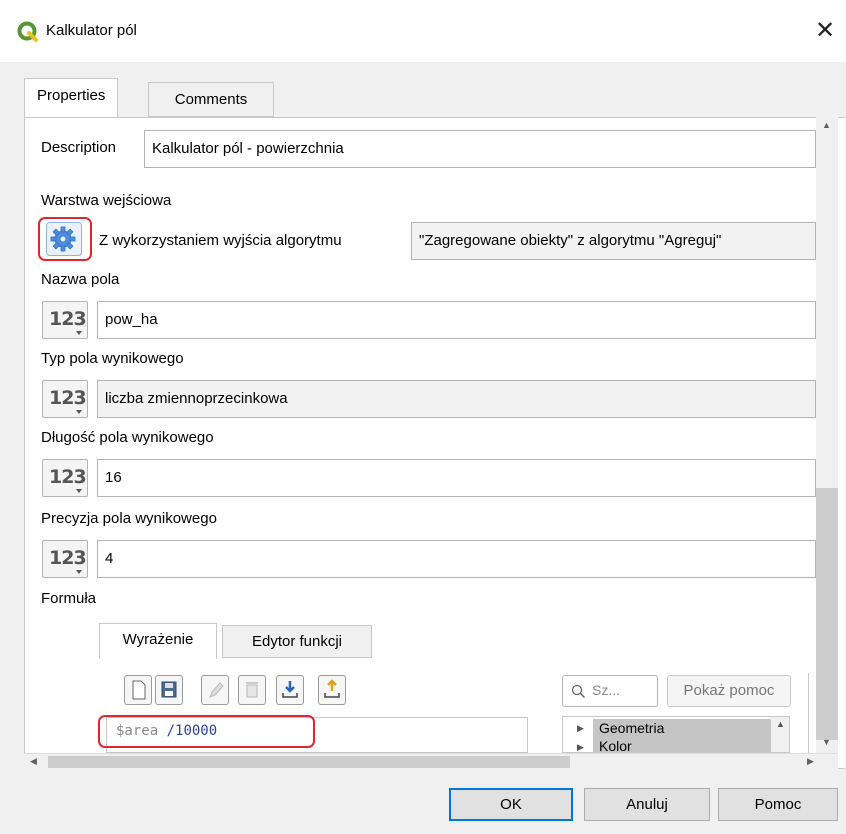  I want to click on h-scroll-thumb, so click(309, 762).